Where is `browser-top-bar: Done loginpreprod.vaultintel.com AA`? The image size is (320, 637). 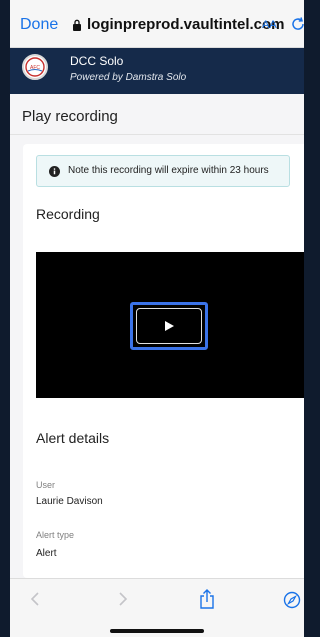
browser-top-bar: Done loginpreprod.vaultintel.com AA is located at coordinates (157, 24).